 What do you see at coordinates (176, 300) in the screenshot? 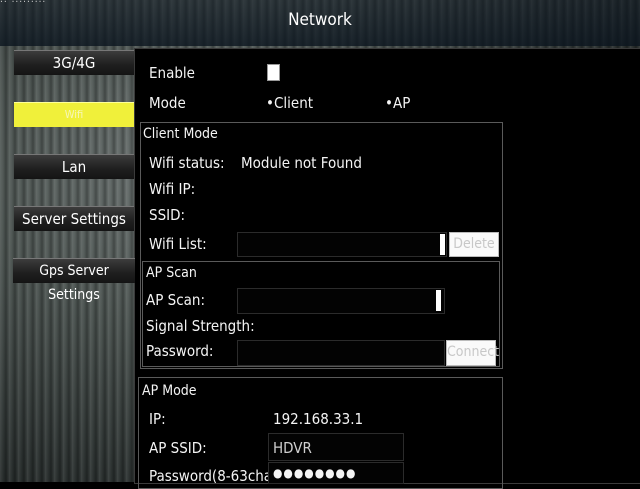
I see `ap-scan-label: AP Scan:` at bounding box center [176, 300].